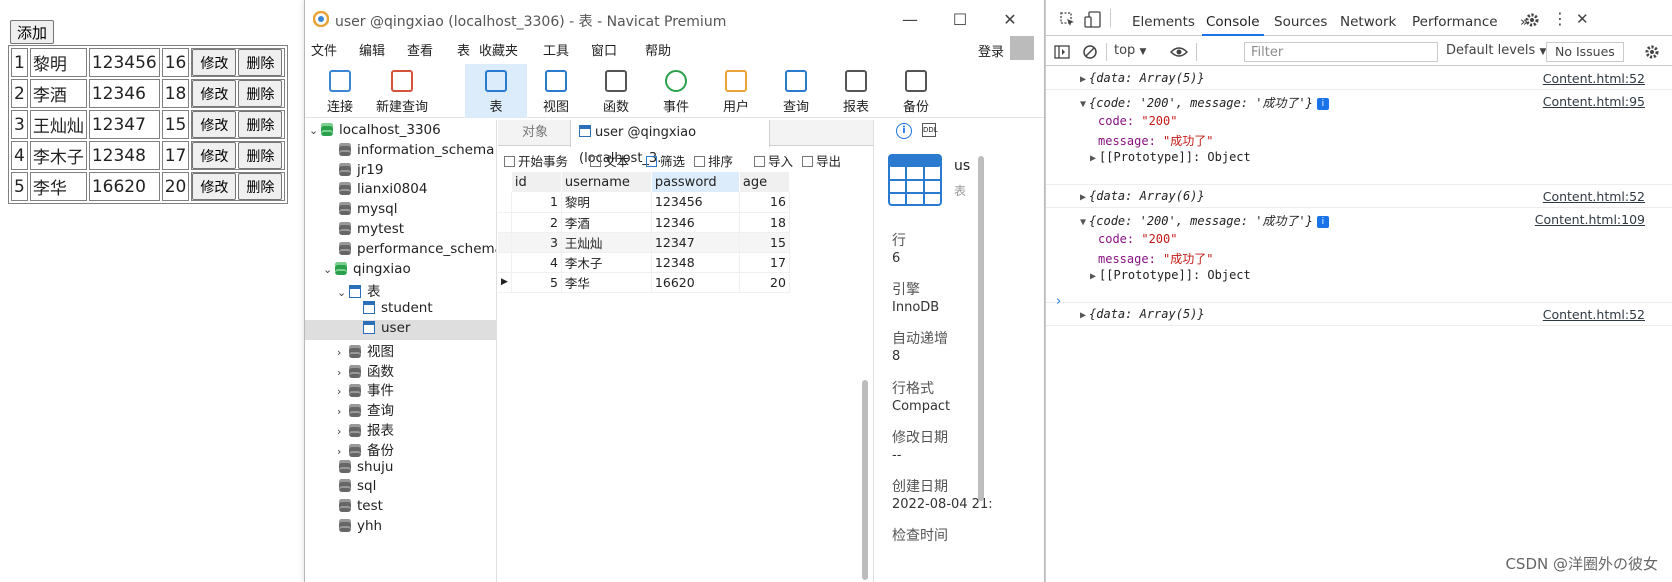 The image size is (1672, 582). What do you see at coordinates (1560, 18) in the screenshot?
I see `more-options-icon: ⋮` at bounding box center [1560, 18].